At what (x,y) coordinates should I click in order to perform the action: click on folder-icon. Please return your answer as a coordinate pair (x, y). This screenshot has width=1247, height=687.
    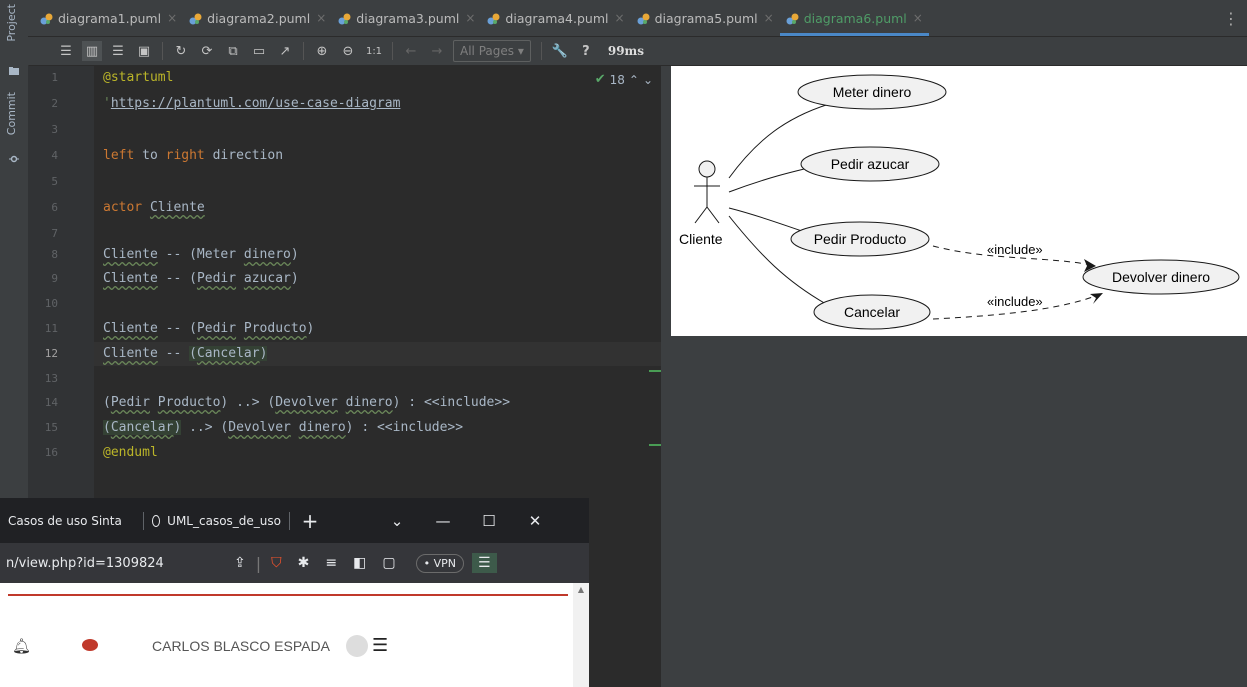
    Looking at the image, I should click on (14, 67).